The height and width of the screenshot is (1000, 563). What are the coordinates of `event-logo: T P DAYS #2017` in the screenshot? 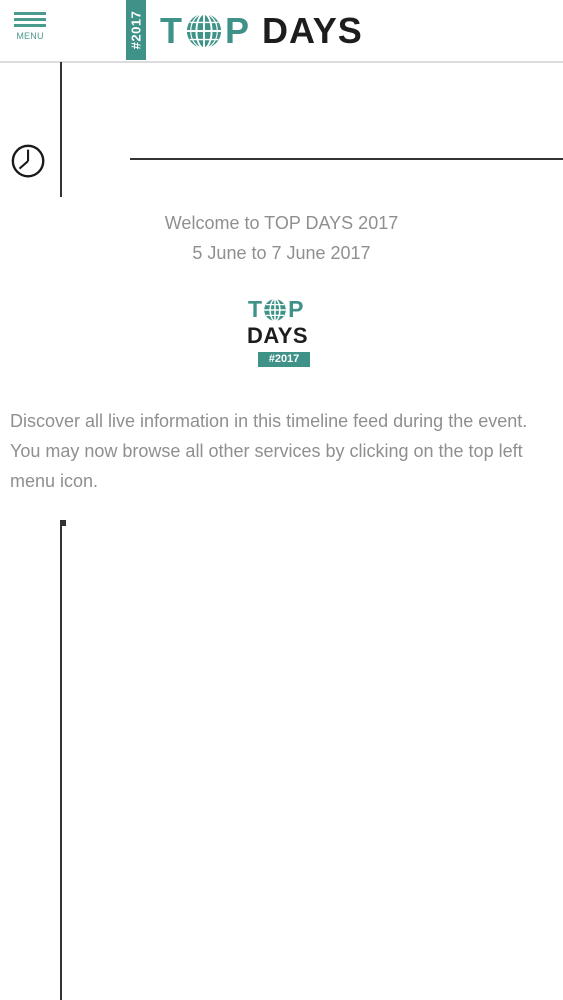 It's located at (284, 334).